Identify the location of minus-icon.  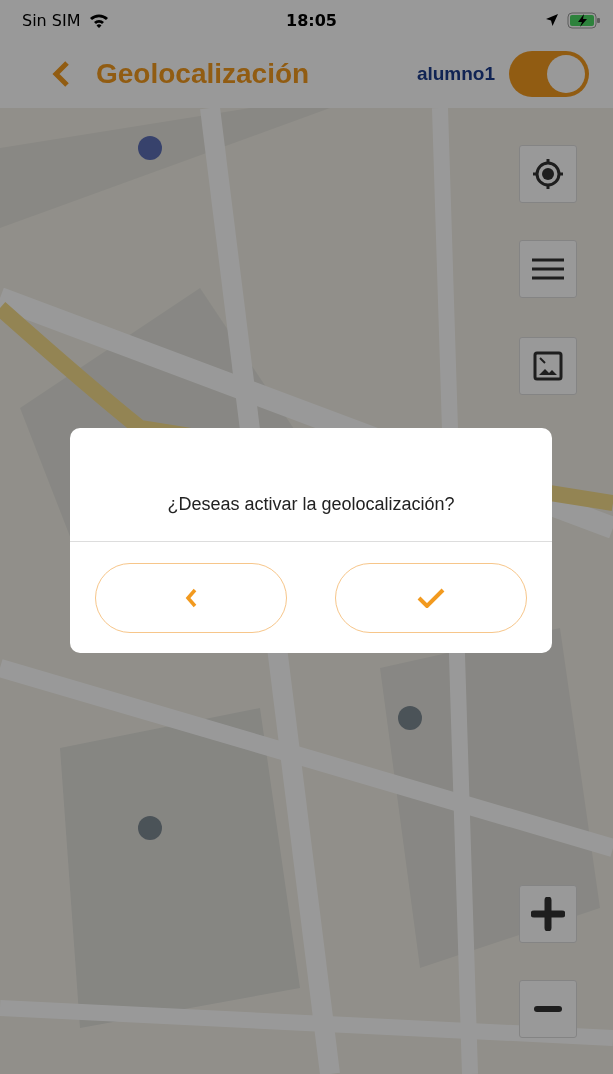
(548, 1009).